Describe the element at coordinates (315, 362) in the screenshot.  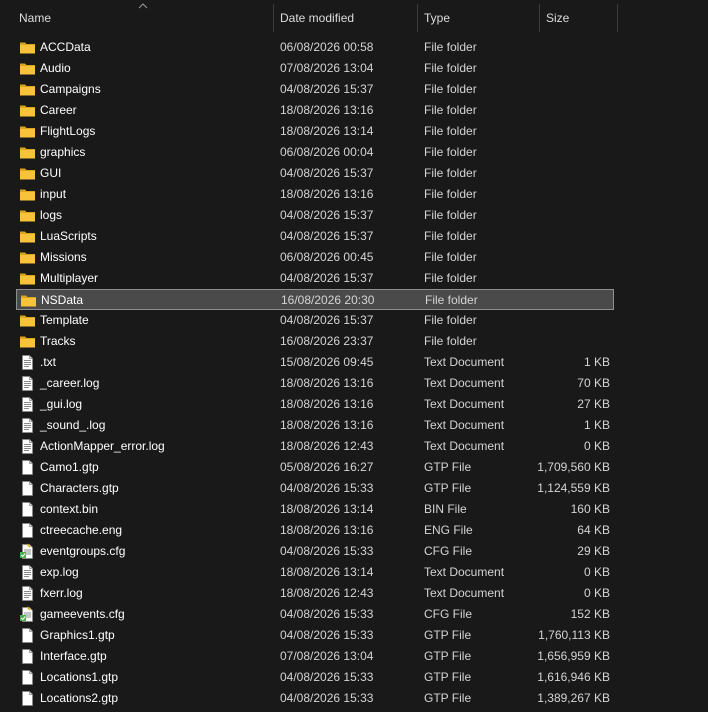
I see `file-row: .txt 15/08/2026 09:45 Text Document 1 KB` at that location.